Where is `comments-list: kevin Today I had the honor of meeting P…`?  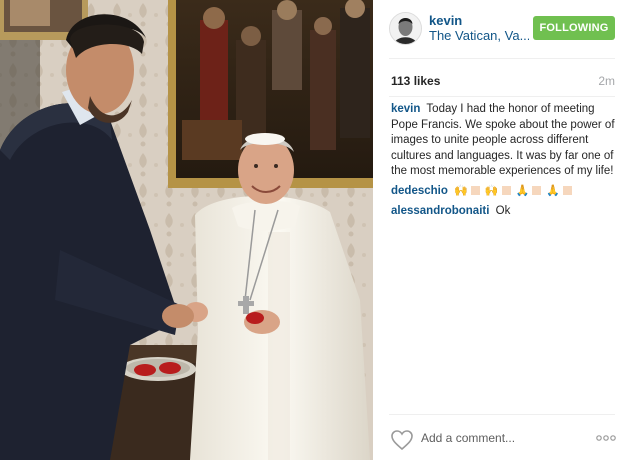 comments-list: kevin Today I had the honor of meeting P… is located at coordinates (506, 162).